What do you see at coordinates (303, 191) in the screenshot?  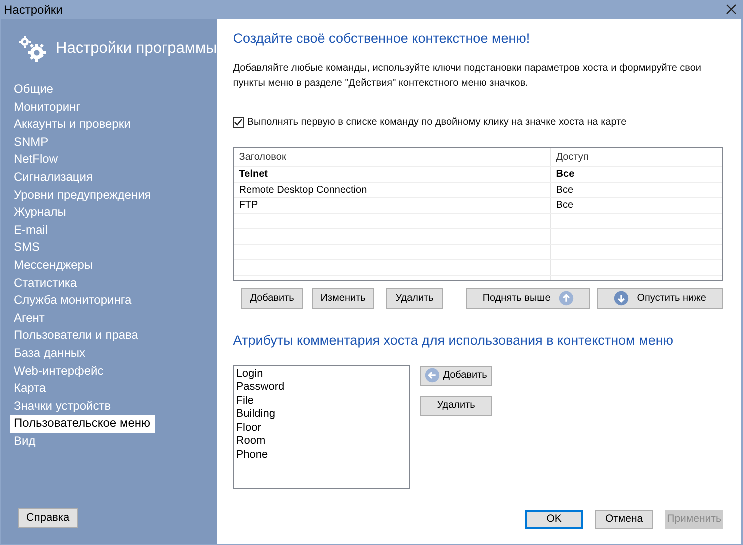 I see `table-cell-text: Remote Desktop Connection` at bounding box center [303, 191].